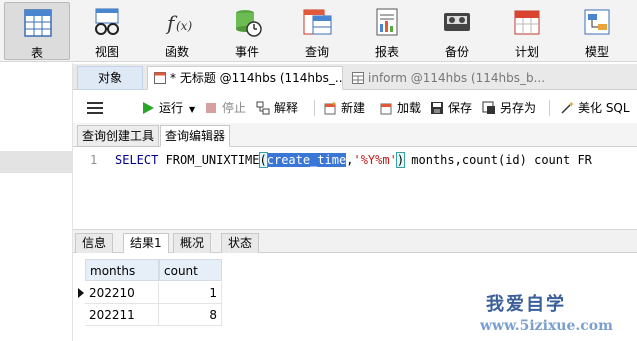 The image size is (637, 341). What do you see at coordinates (122, 315) in the screenshot?
I see `table-cell: 202211` at bounding box center [122, 315].